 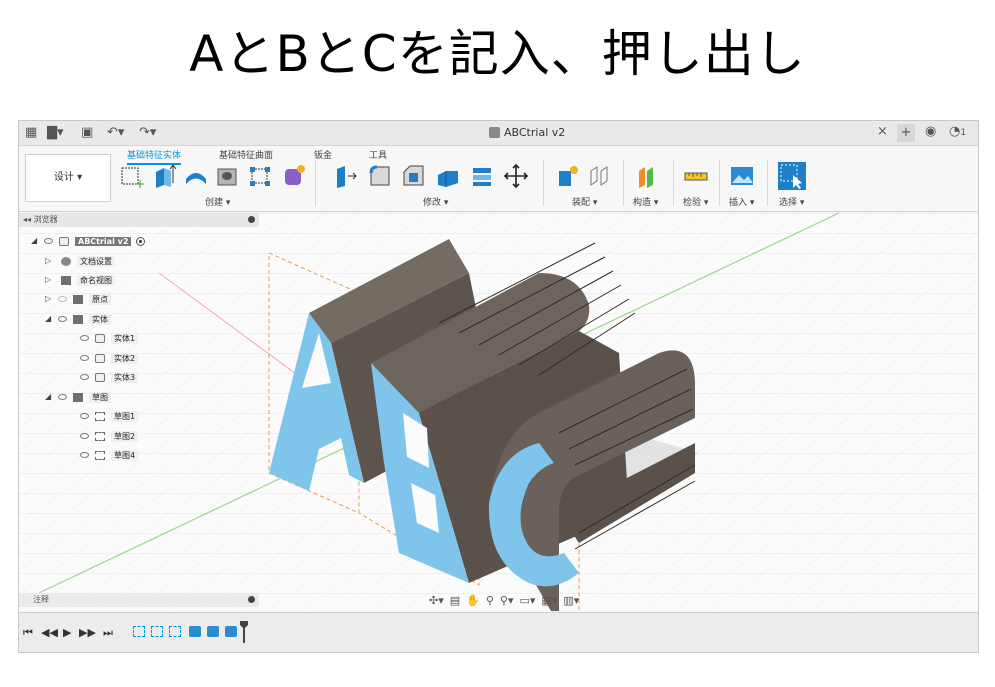 What do you see at coordinates (147, 132) in the screenshot?
I see `redo-icon: ↷▾` at bounding box center [147, 132].